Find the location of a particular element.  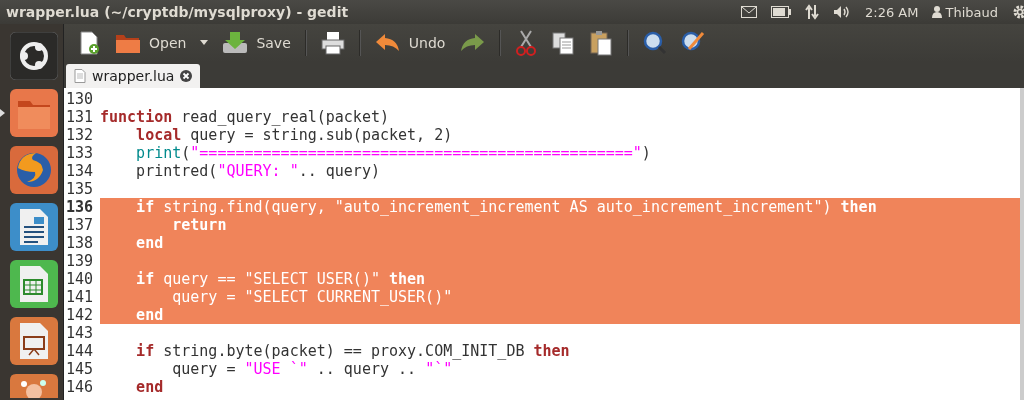

line-number: 133 is located at coordinates (80, 153).